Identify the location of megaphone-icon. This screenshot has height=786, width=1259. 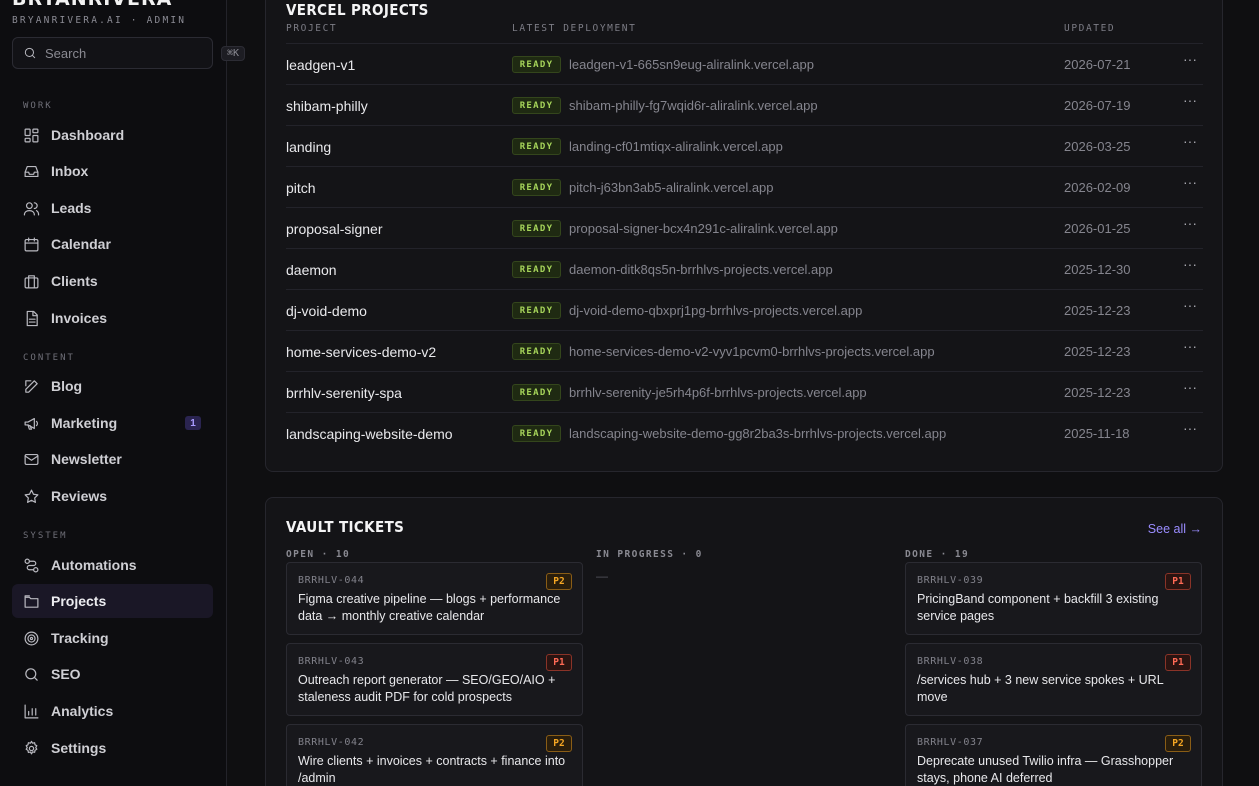
(31, 423).